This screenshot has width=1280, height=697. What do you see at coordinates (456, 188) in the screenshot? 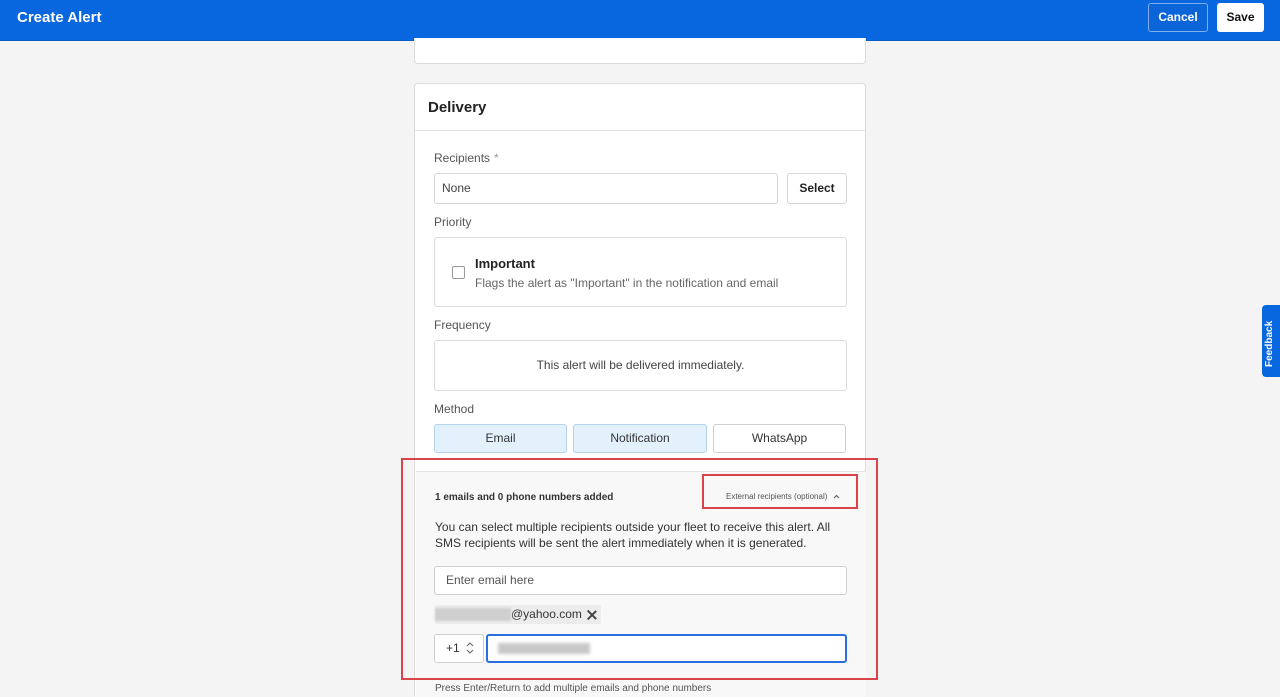
I see `recipients-value: None` at bounding box center [456, 188].